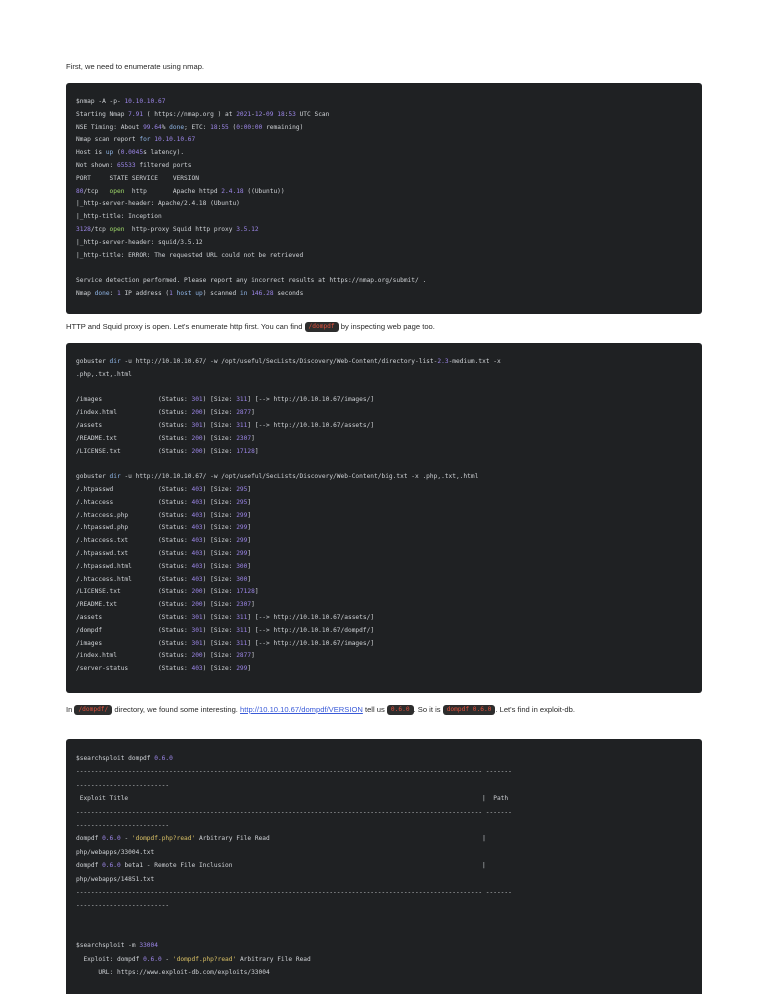 This screenshot has height=994, width=768. What do you see at coordinates (137, 178) in the screenshot?
I see `nmap-line: PORT STATE SERVICE VERSION` at bounding box center [137, 178].